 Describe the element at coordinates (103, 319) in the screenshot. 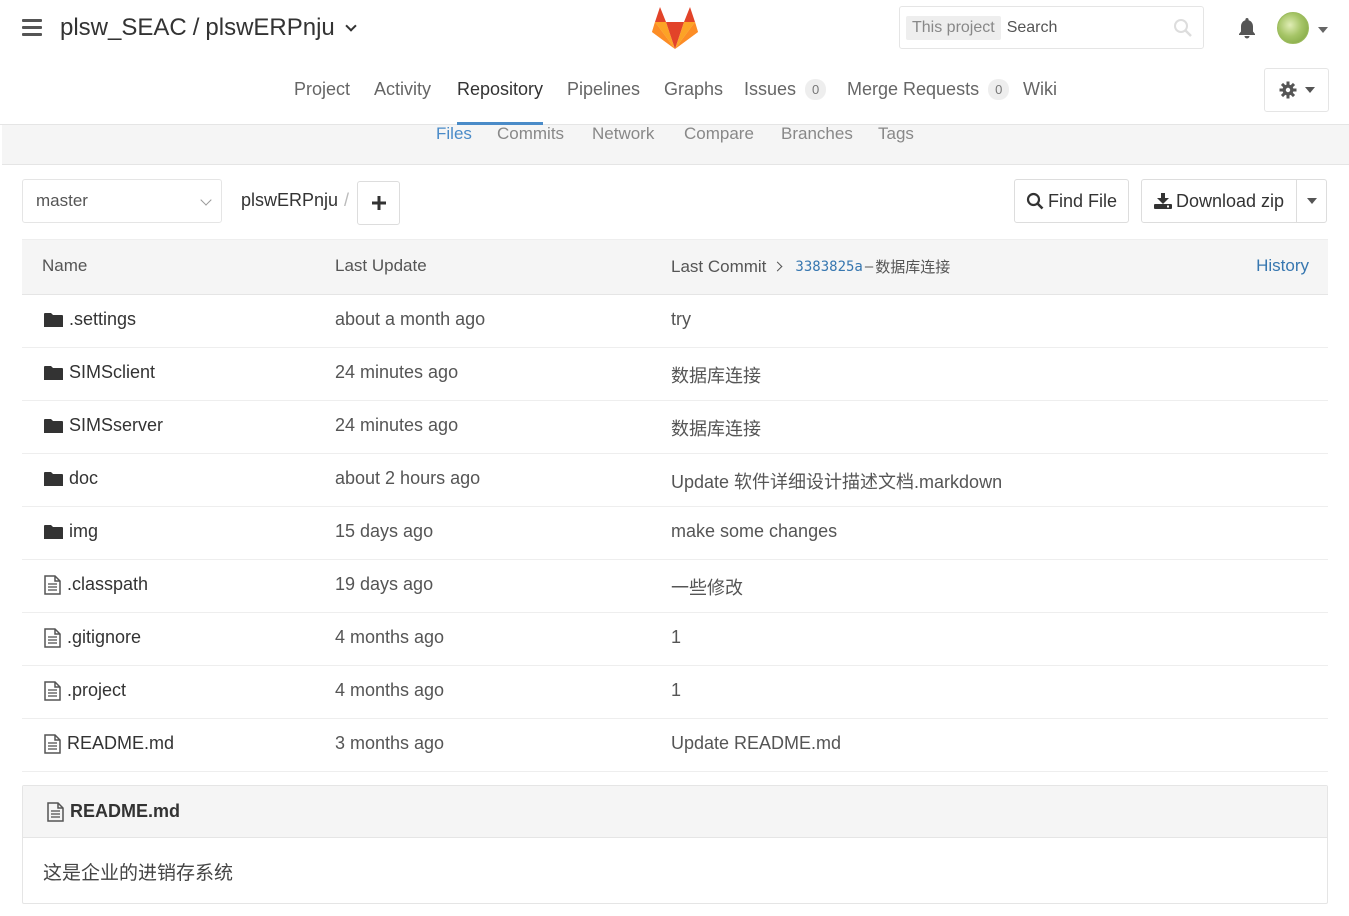

I see `file-name: .settings` at that location.